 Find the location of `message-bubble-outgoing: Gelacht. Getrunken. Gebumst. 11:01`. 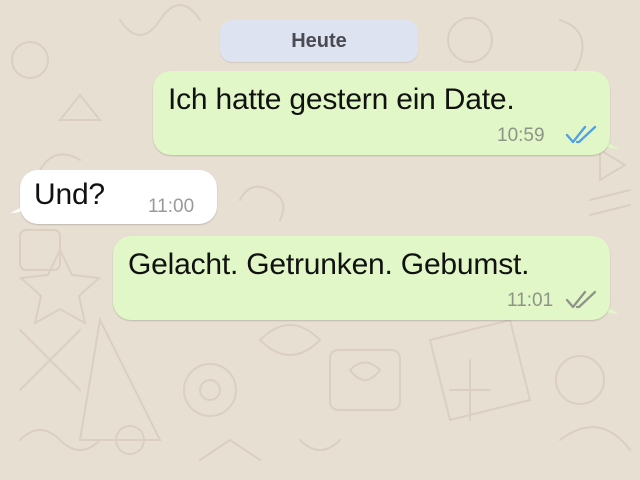

message-bubble-outgoing: Gelacht. Getrunken. Gebumst. 11:01 is located at coordinates (361, 278).